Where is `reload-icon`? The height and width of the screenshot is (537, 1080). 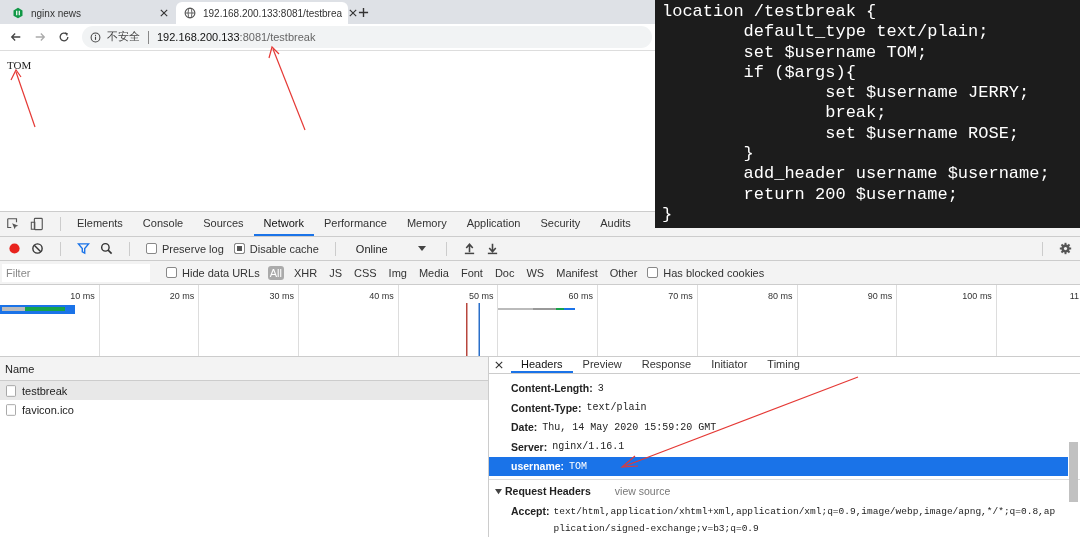
reload-icon is located at coordinates (64, 37).